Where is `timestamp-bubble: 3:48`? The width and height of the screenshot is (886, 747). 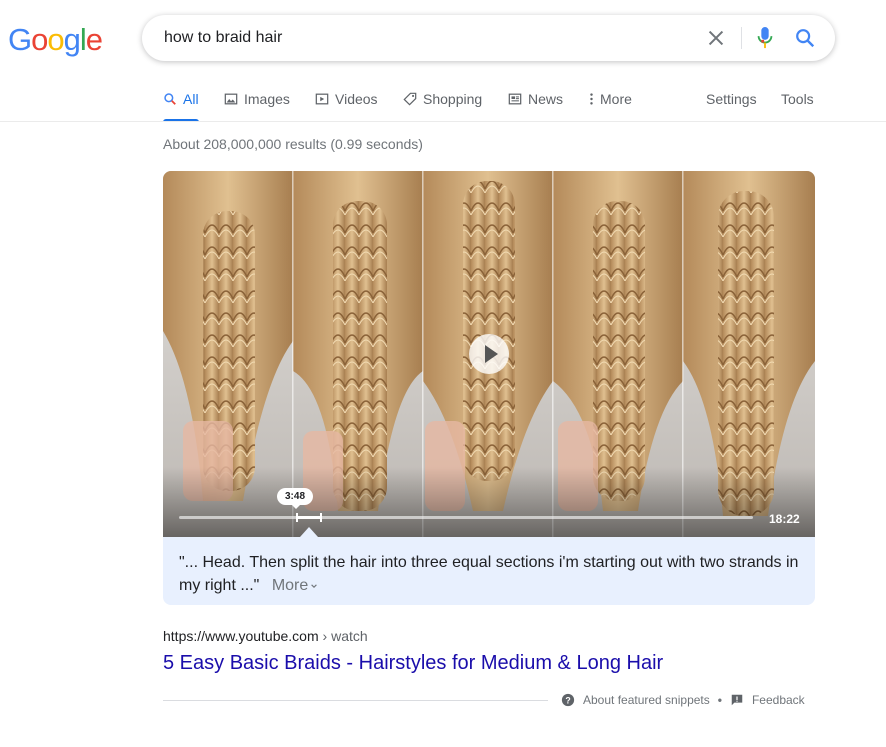
timestamp-bubble: 3:48 is located at coordinates (295, 498).